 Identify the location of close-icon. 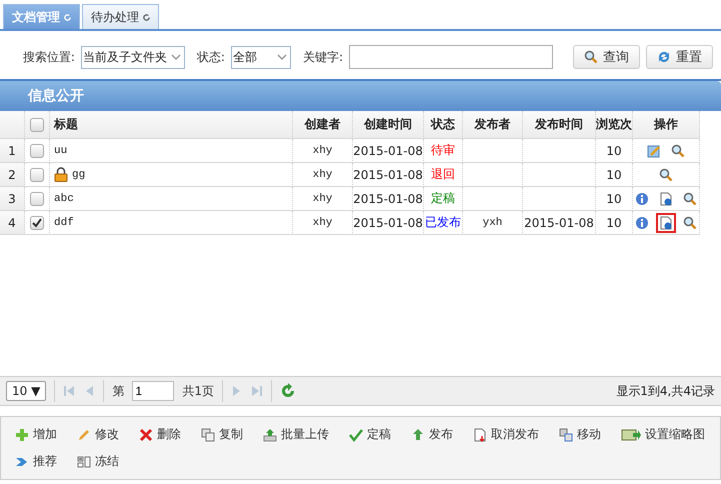
(146, 435).